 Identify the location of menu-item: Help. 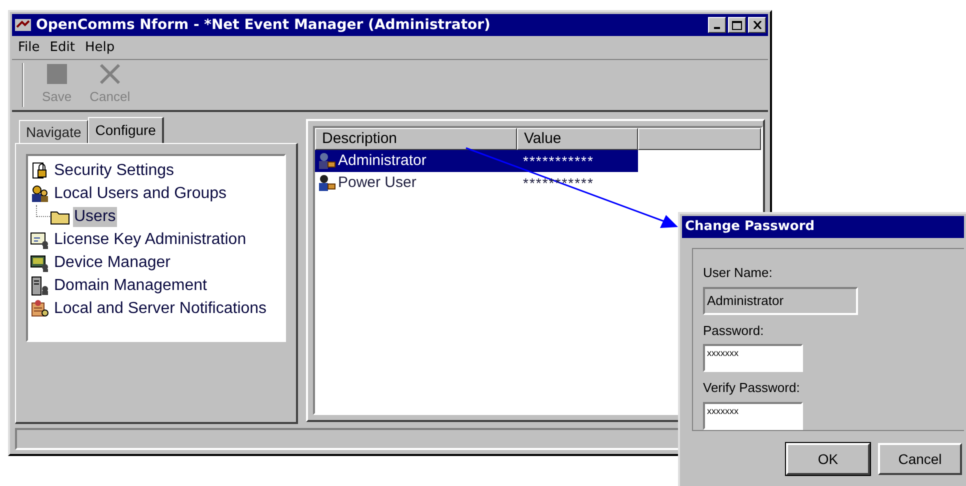
(99, 48).